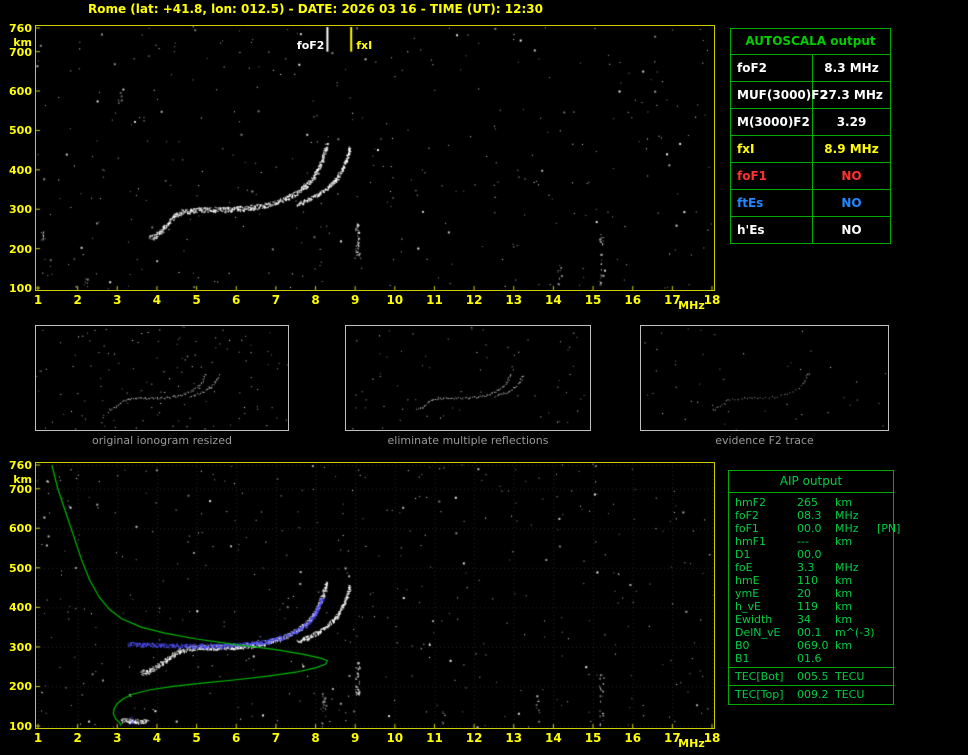  What do you see at coordinates (772, 68) in the screenshot?
I see `metric-label: foF2` at bounding box center [772, 68].